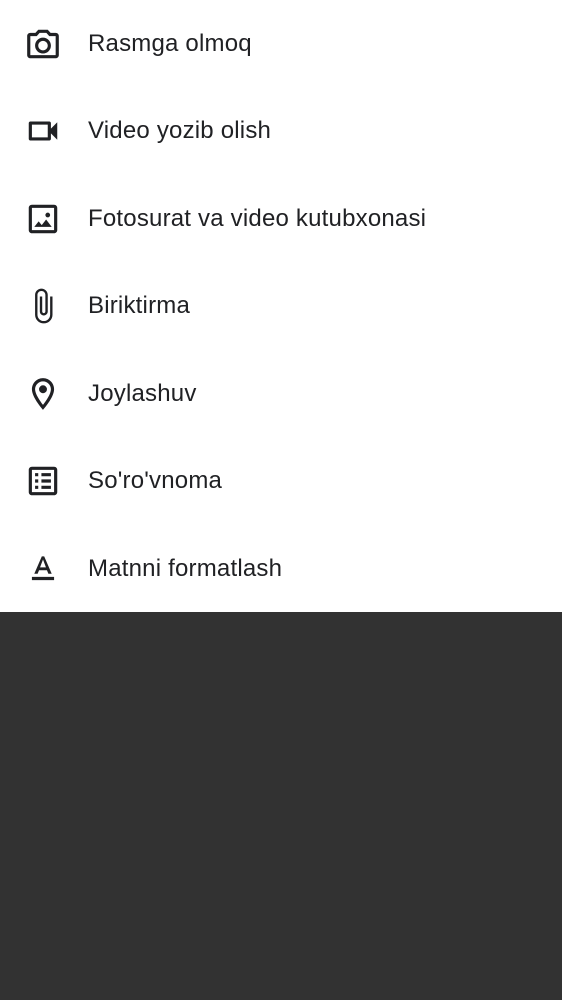 The height and width of the screenshot is (1000, 562). Describe the element at coordinates (43, 44) in the screenshot. I see `camera-icon` at that location.